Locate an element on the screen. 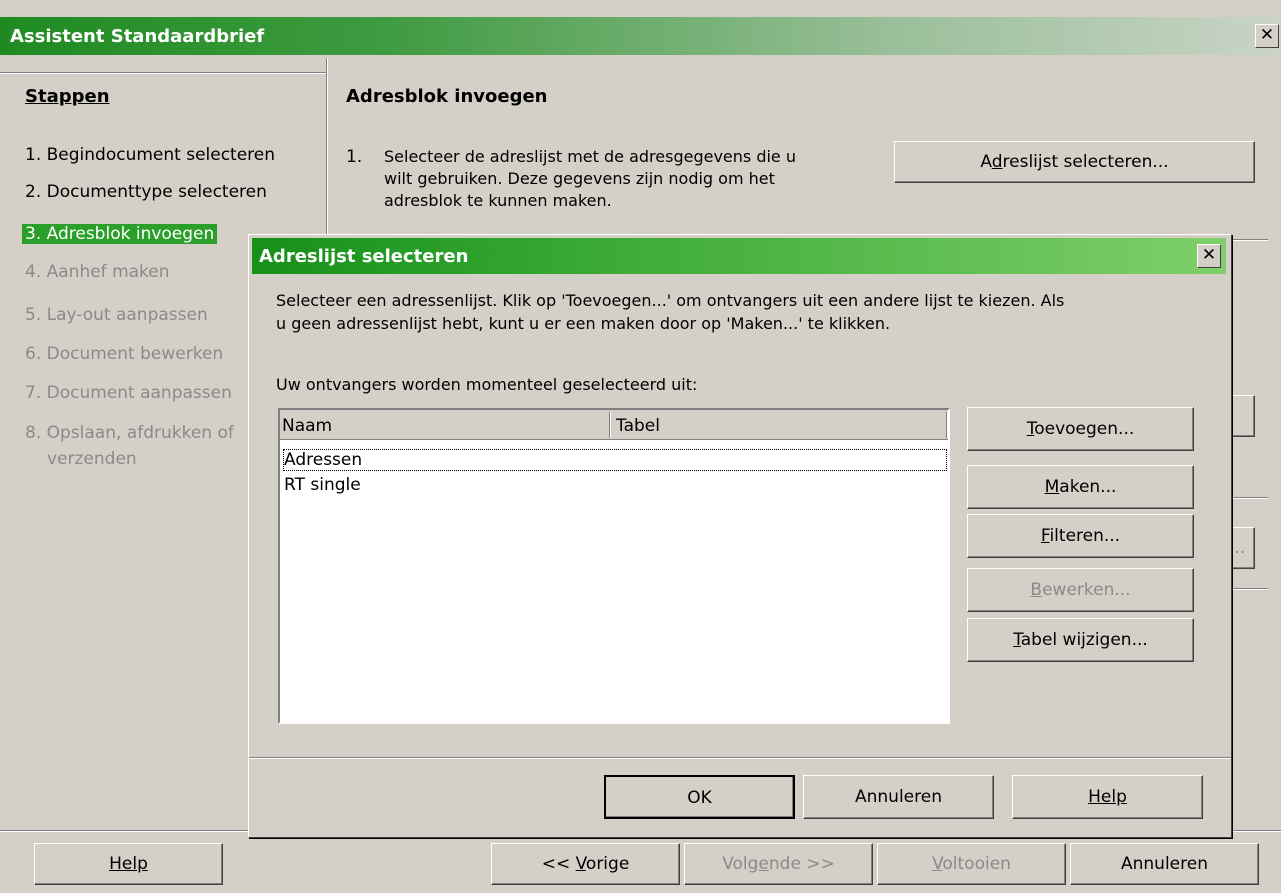  sidebar-top-divider is located at coordinates (163, 73).